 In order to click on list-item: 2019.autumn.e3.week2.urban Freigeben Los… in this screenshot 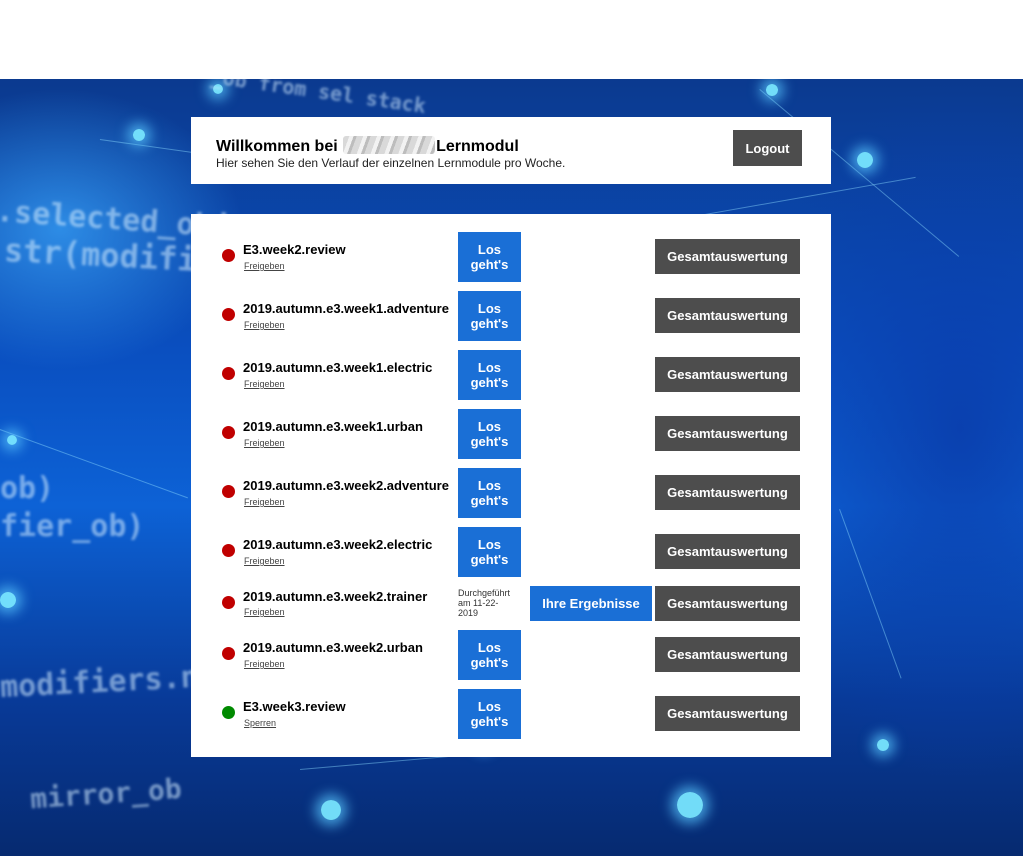, I will do `click(511, 655)`.